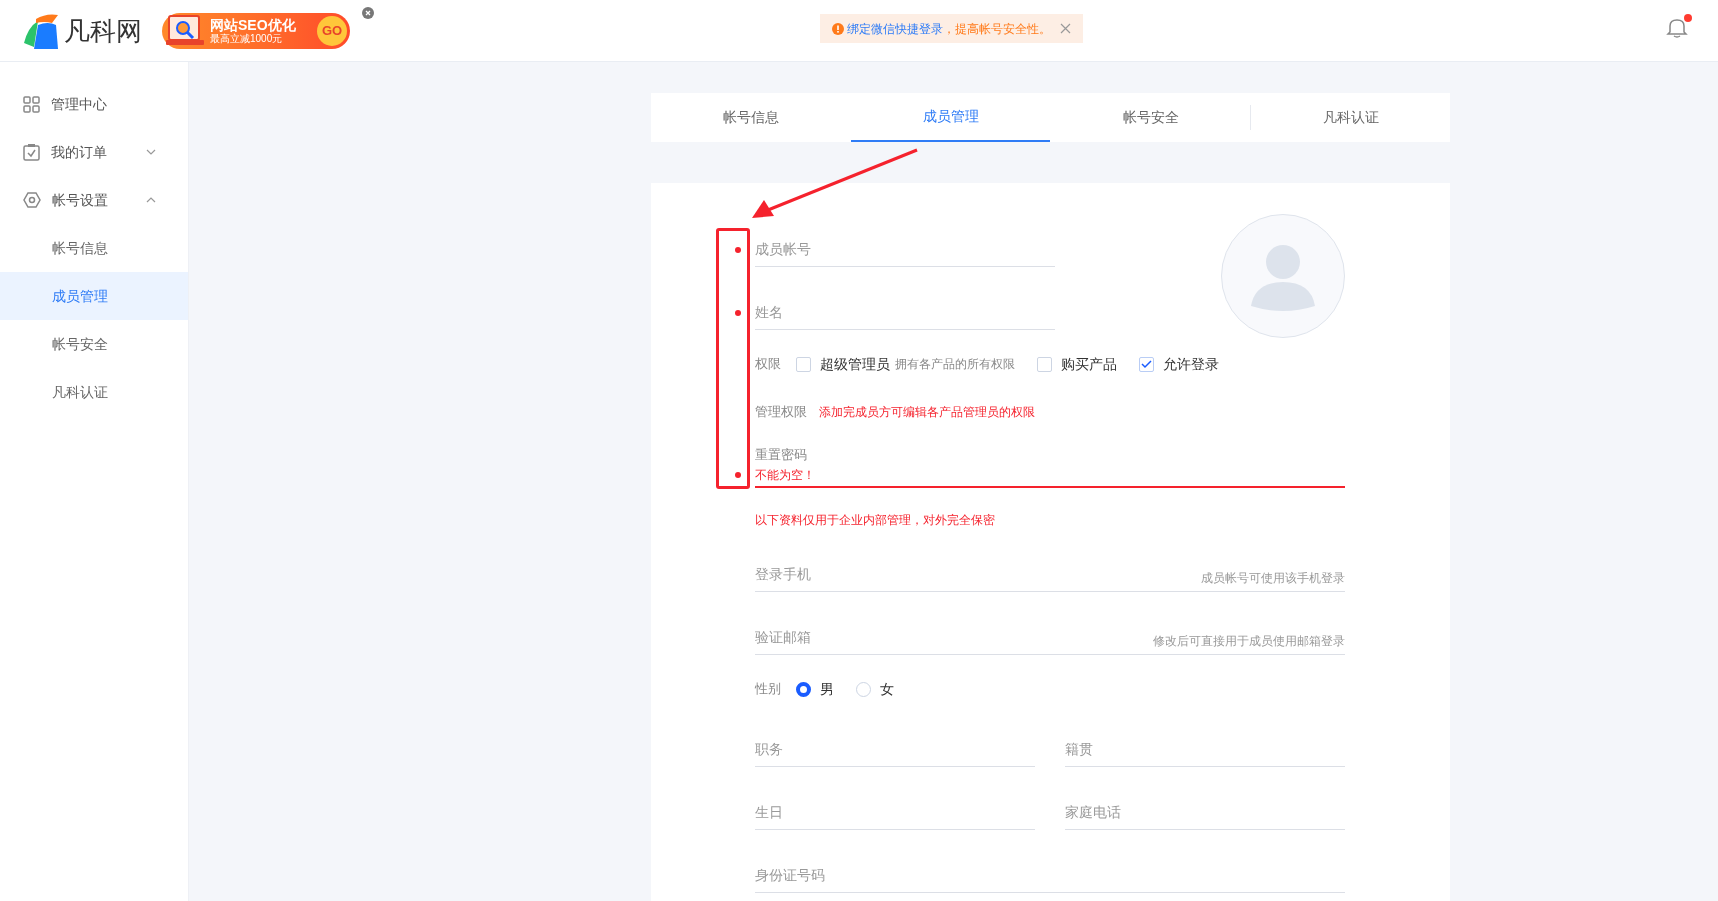 This screenshot has height=901, width=1718. I want to click on logo-icon, so click(41, 30).